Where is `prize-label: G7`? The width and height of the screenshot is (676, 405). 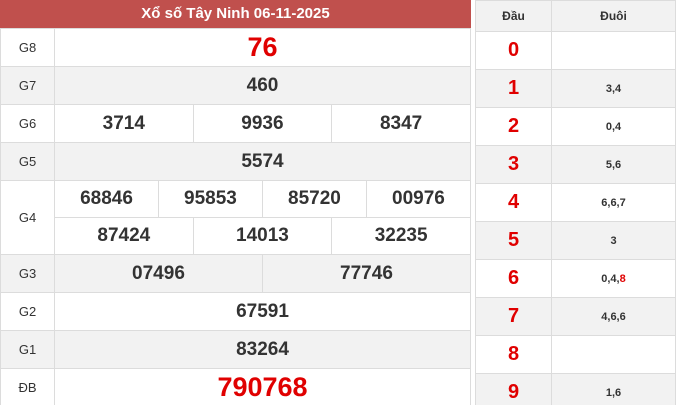 prize-label: G7 is located at coordinates (27, 85).